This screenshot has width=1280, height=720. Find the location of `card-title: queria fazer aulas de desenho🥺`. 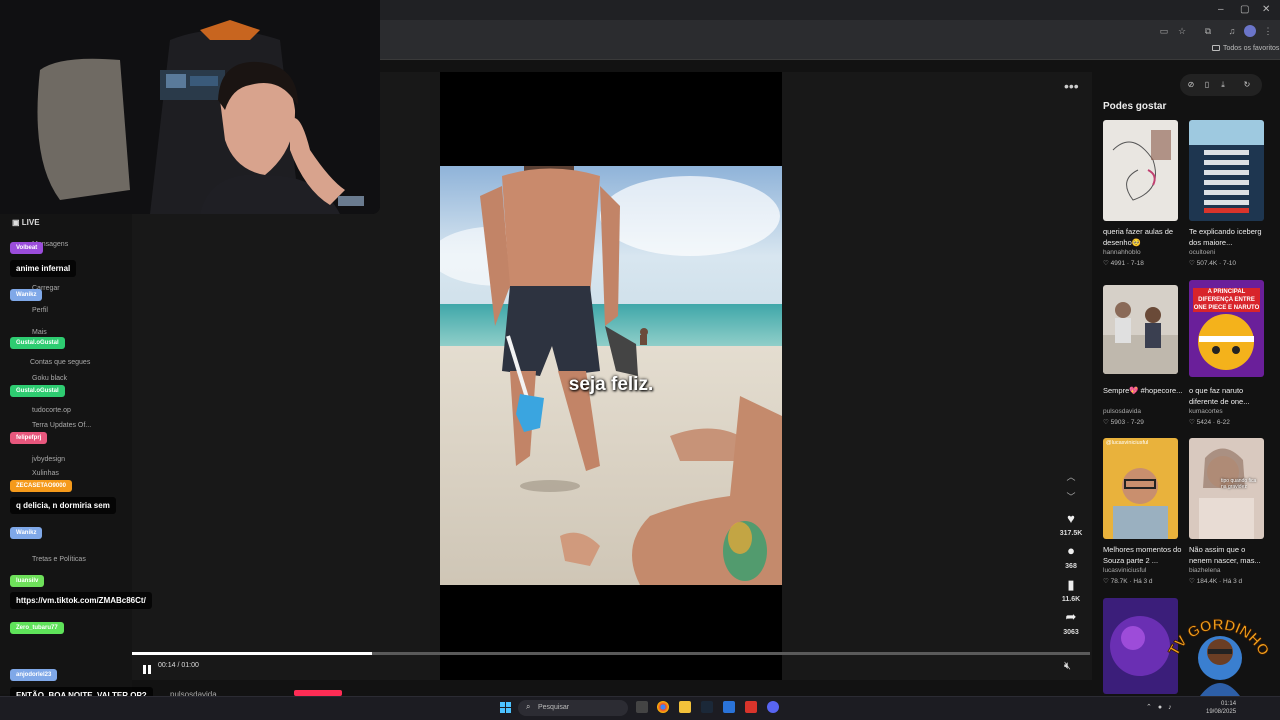

card-title: queria fazer aulas de desenho🥺 is located at coordinates (1143, 237).